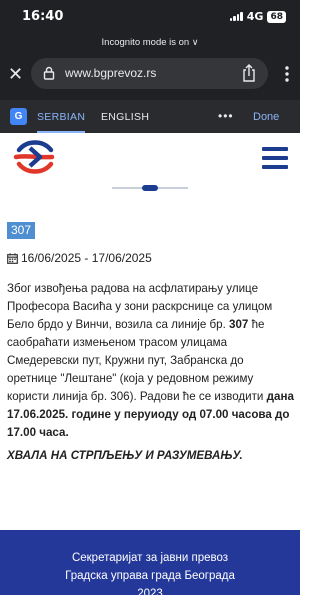  What do you see at coordinates (239, 324) in the screenshot?
I see `article-line-number: 307` at bounding box center [239, 324].